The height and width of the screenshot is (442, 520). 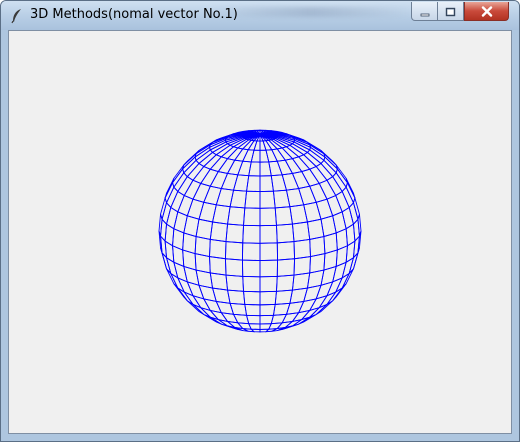 I want to click on close-icon, so click(x=487, y=11).